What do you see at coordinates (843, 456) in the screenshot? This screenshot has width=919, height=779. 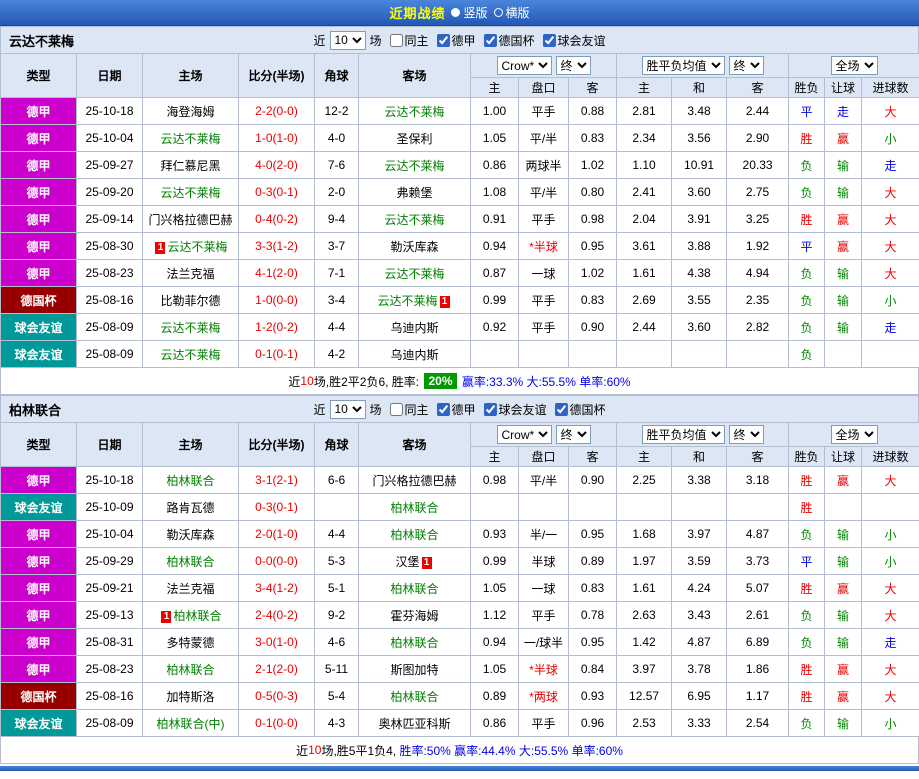 I see `subcol-handicap-result: 让球` at bounding box center [843, 456].